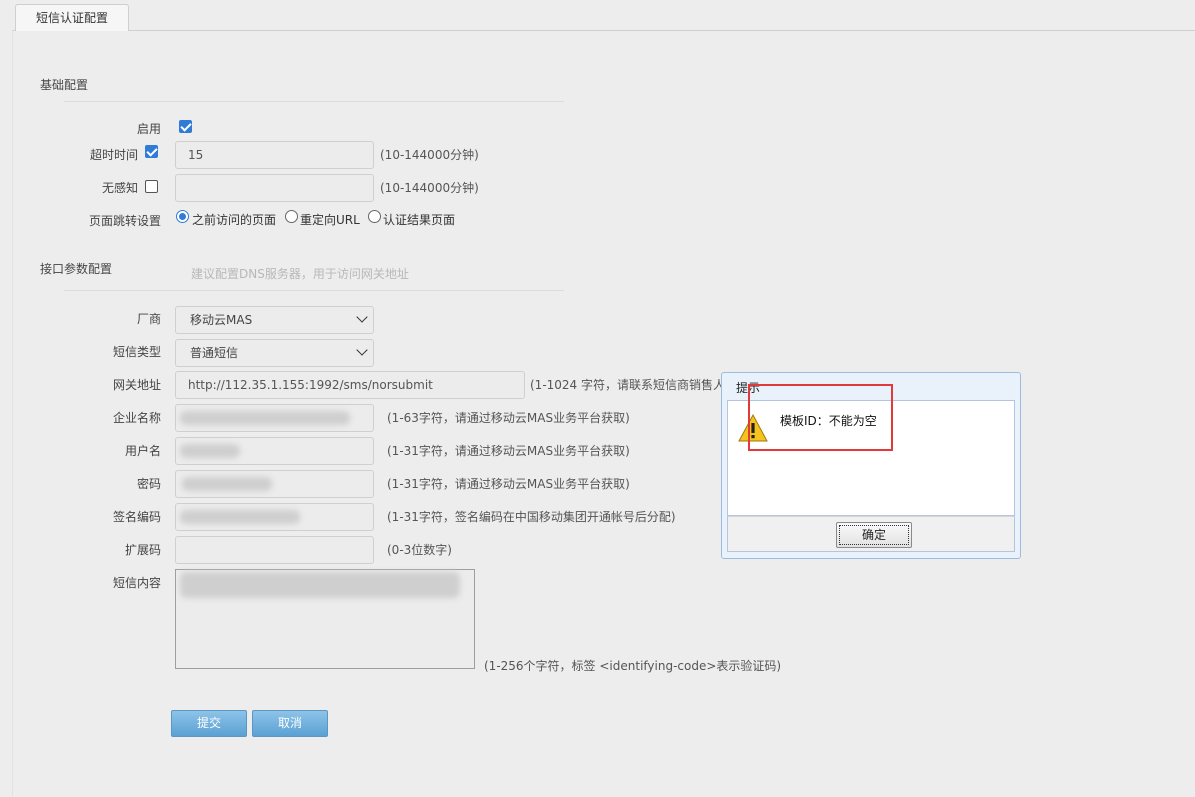  What do you see at coordinates (274, 484) in the screenshot?
I see `password-input` at bounding box center [274, 484].